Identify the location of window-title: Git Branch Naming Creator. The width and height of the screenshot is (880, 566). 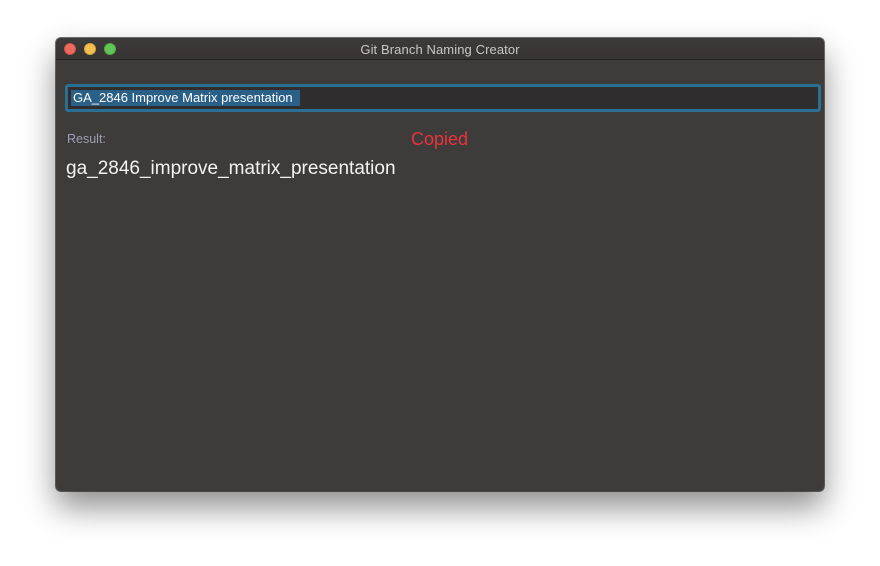
(440, 49).